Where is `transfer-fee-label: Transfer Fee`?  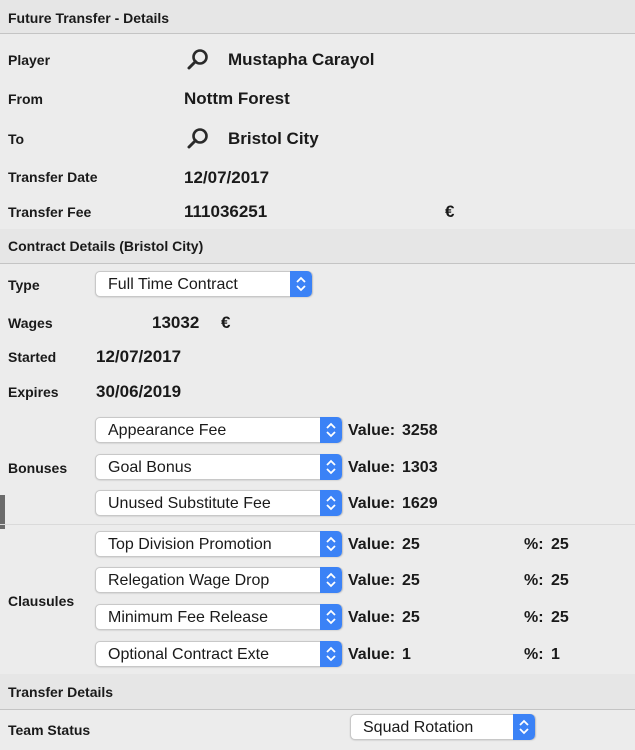 transfer-fee-label: Transfer Fee is located at coordinates (50, 212).